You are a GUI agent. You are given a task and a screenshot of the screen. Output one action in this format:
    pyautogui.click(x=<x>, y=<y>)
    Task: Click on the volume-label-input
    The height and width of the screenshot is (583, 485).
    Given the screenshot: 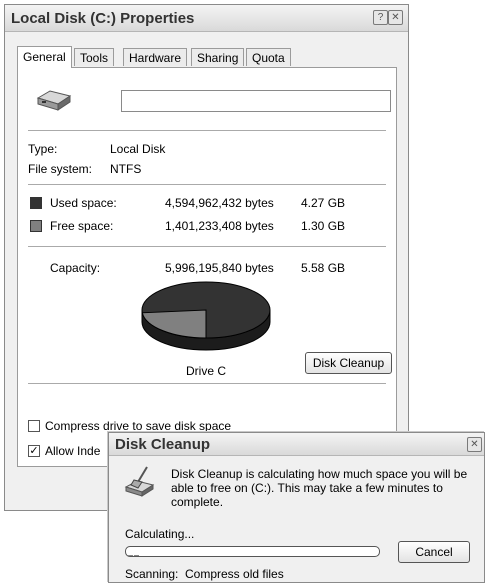 What is the action you would take?
    pyautogui.click(x=256, y=101)
    